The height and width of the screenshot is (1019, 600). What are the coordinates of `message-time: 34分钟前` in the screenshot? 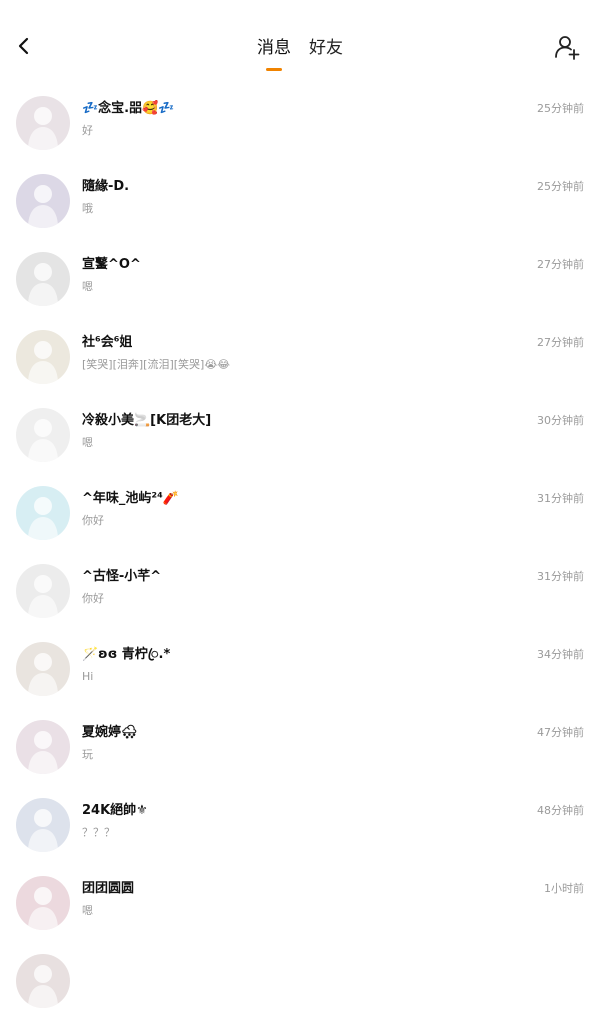 It's located at (560, 654).